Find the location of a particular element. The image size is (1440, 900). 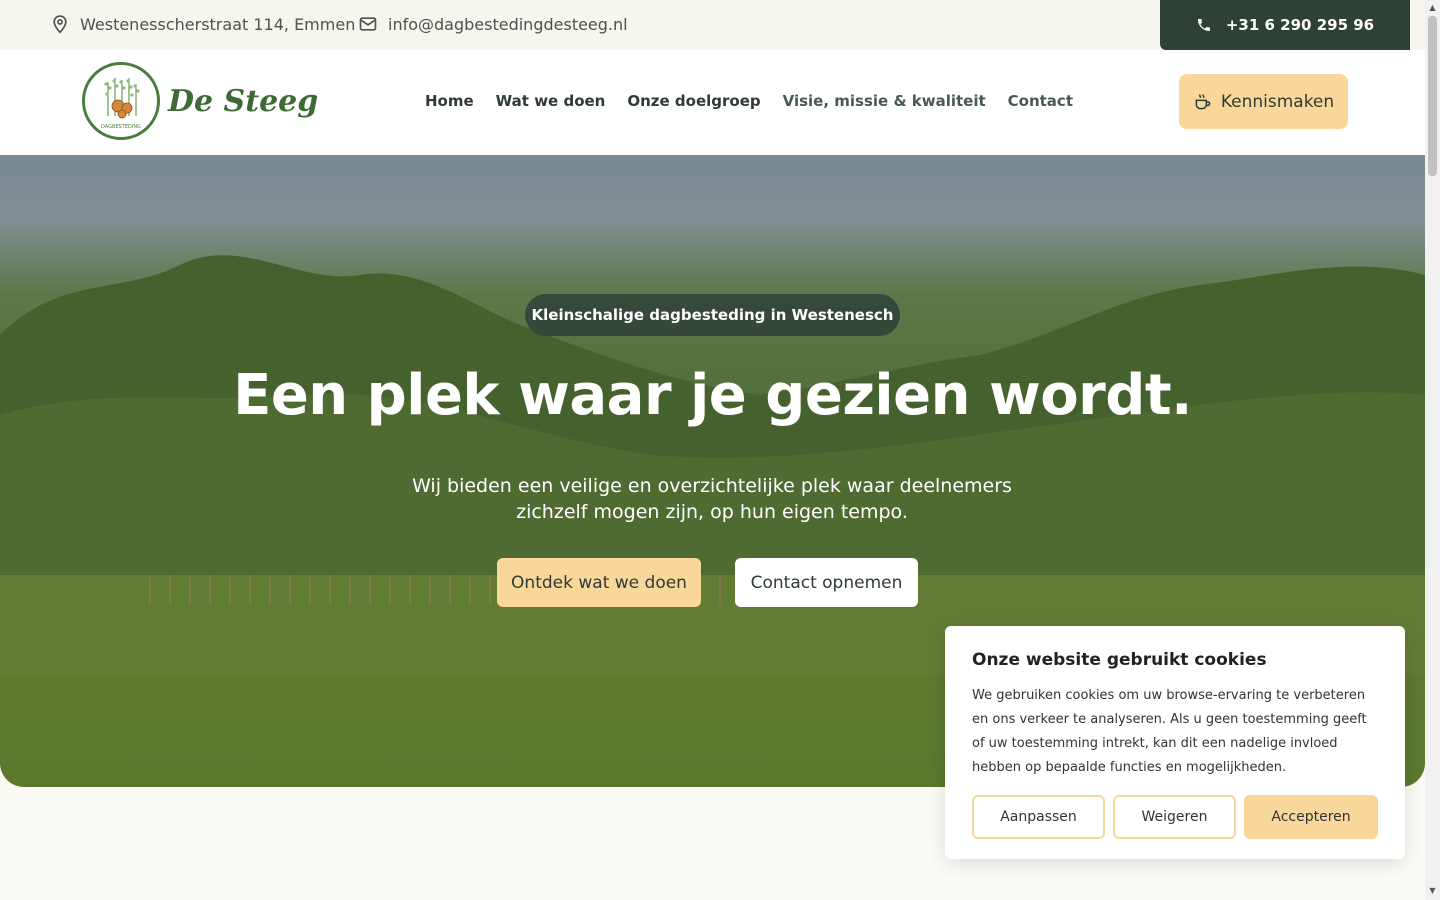

ontdek-button: Ontdek wat we doen is located at coordinates (599, 582).